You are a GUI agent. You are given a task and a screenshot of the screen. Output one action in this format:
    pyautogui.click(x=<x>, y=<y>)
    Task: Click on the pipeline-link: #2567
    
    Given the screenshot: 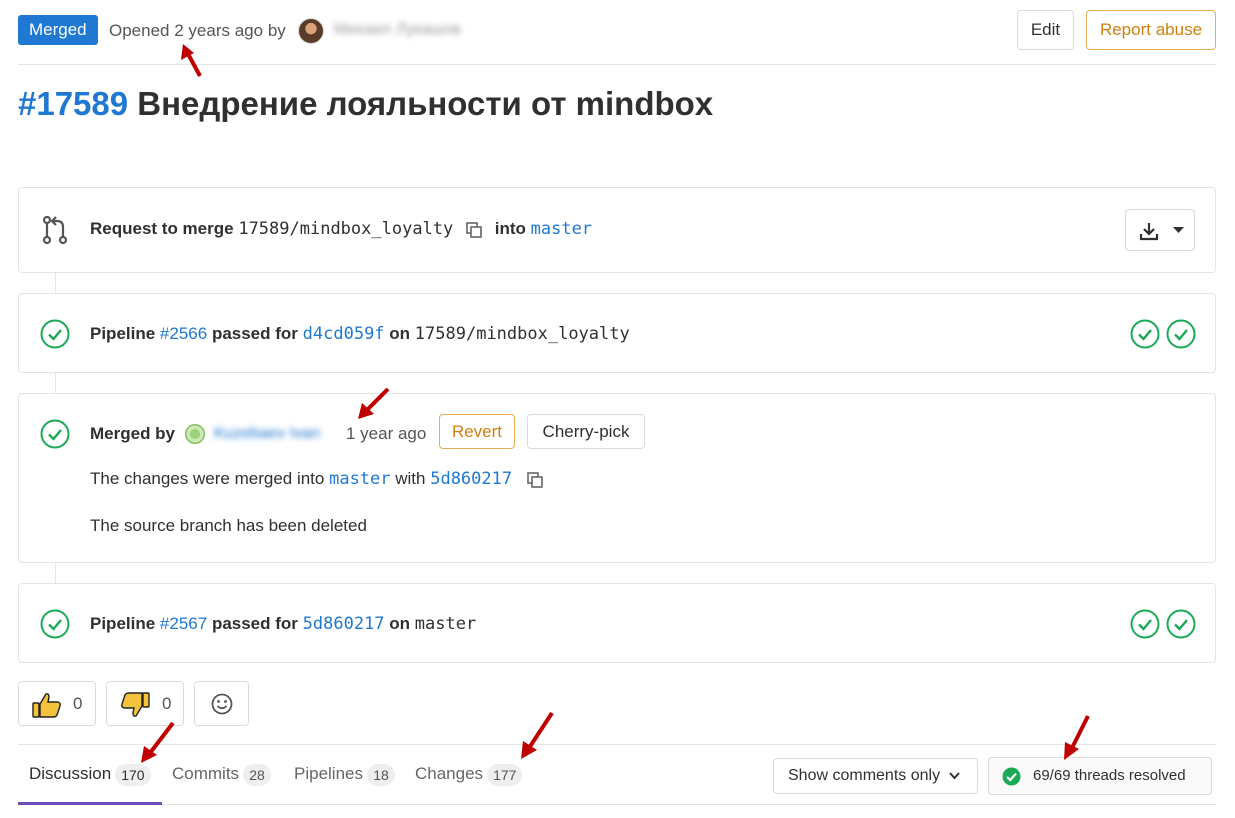 What is the action you would take?
    pyautogui.click(x=183, y=623)
    